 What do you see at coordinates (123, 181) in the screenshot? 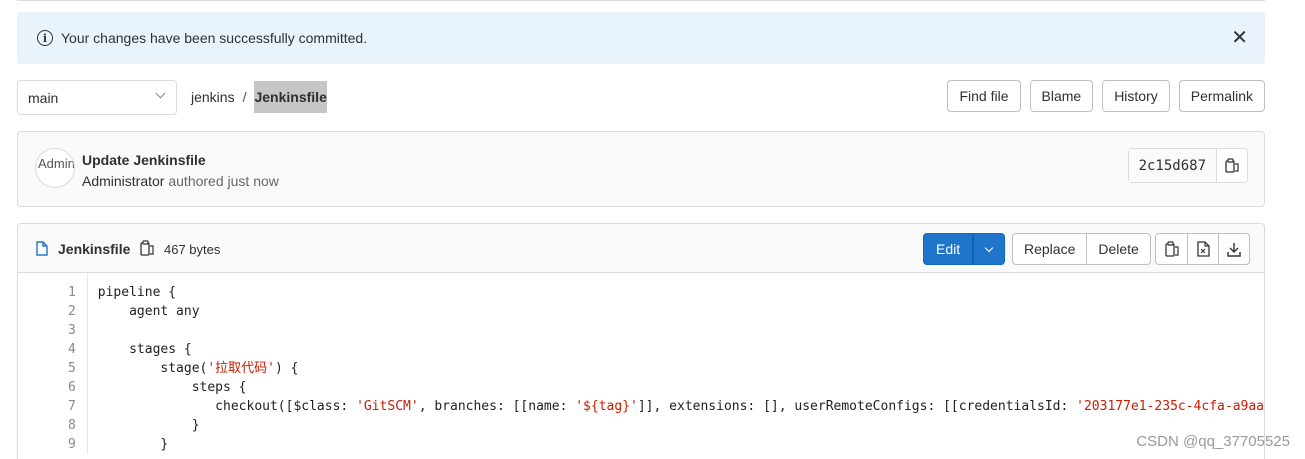
I see `commit-author: Administrator` at bounding box center [123, 181].